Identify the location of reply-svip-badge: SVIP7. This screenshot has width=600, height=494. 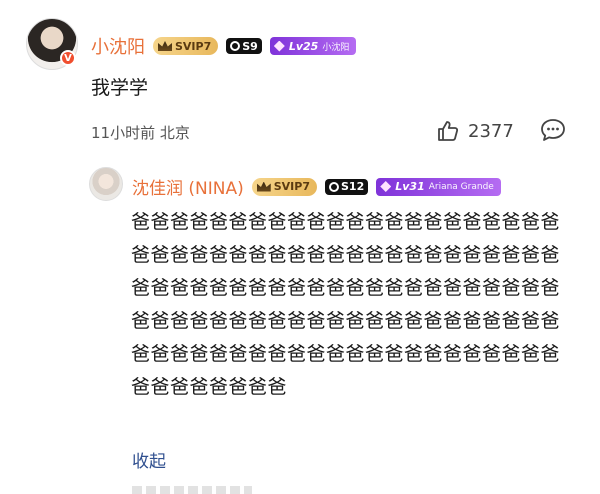
(284, 186).